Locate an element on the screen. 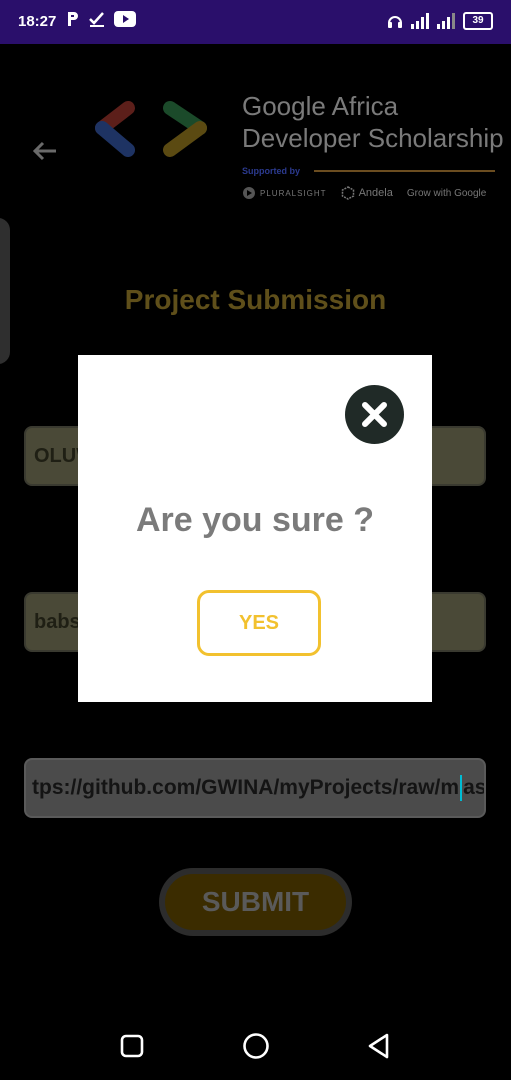 This screenshot has width=511, height=1080. andela-label: Andela is located at coordinates (375, 193).